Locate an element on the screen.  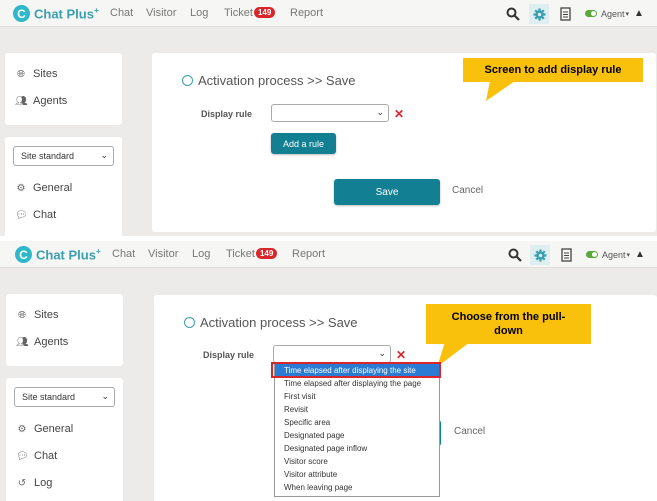
history-icon: ↺ is located at coordinates (22, 483).